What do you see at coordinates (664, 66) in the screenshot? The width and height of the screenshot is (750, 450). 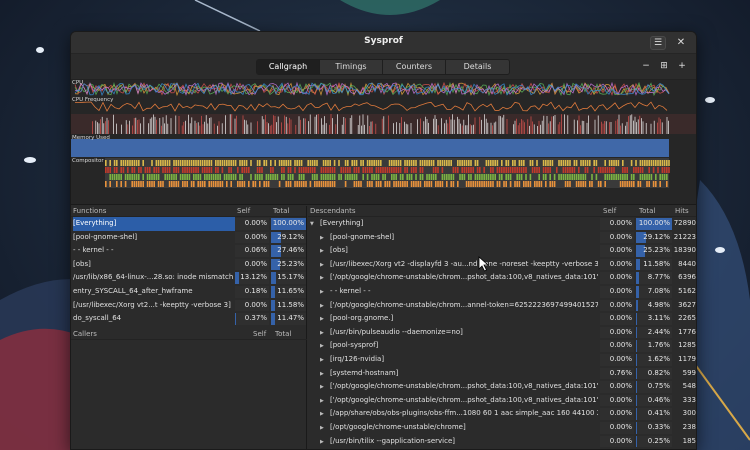 I see `zoom-fit-button: ⊞` at bounding box center [664, 66].